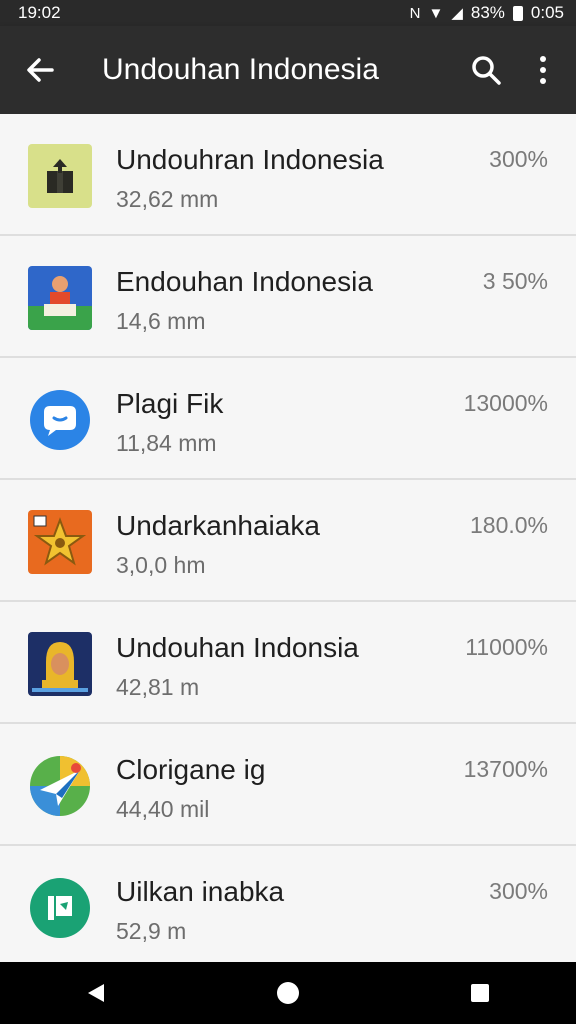 The width and height of the screenshot is (576, 1024). I want to click on app-name: Undarkanhaiaka, so click(218, 525).